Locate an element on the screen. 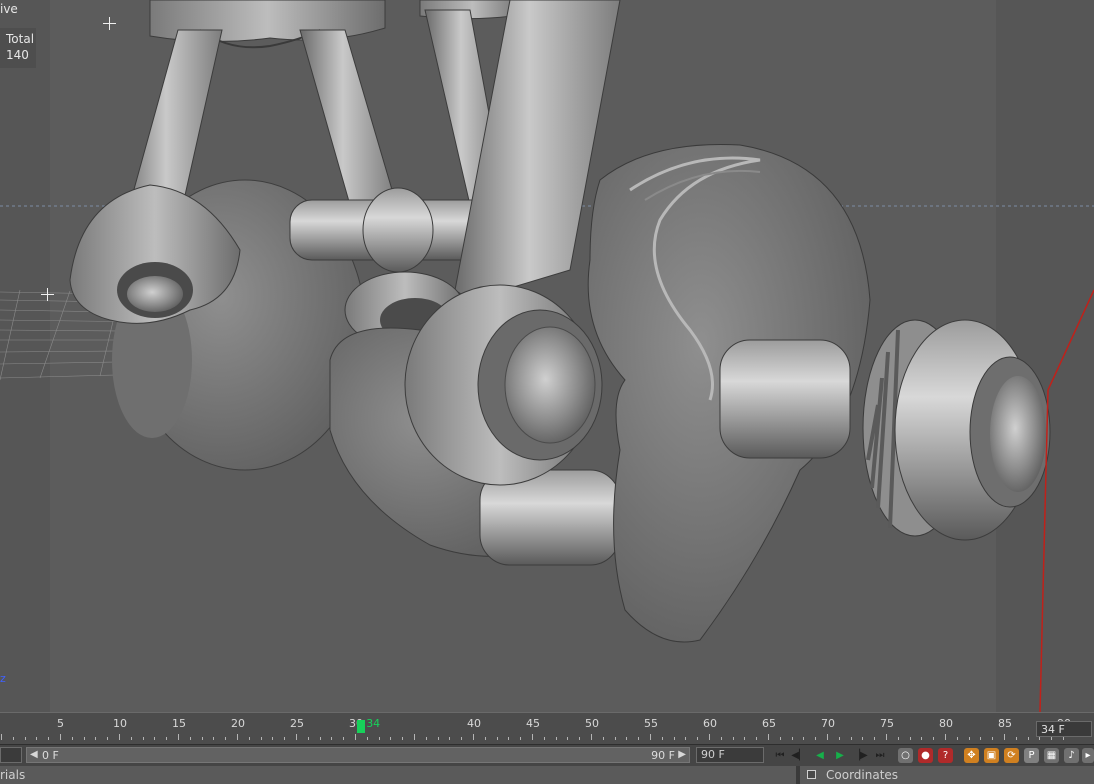 The image size is (1094, 784). view-mode-label: ive is located at coordinates (9, 9).